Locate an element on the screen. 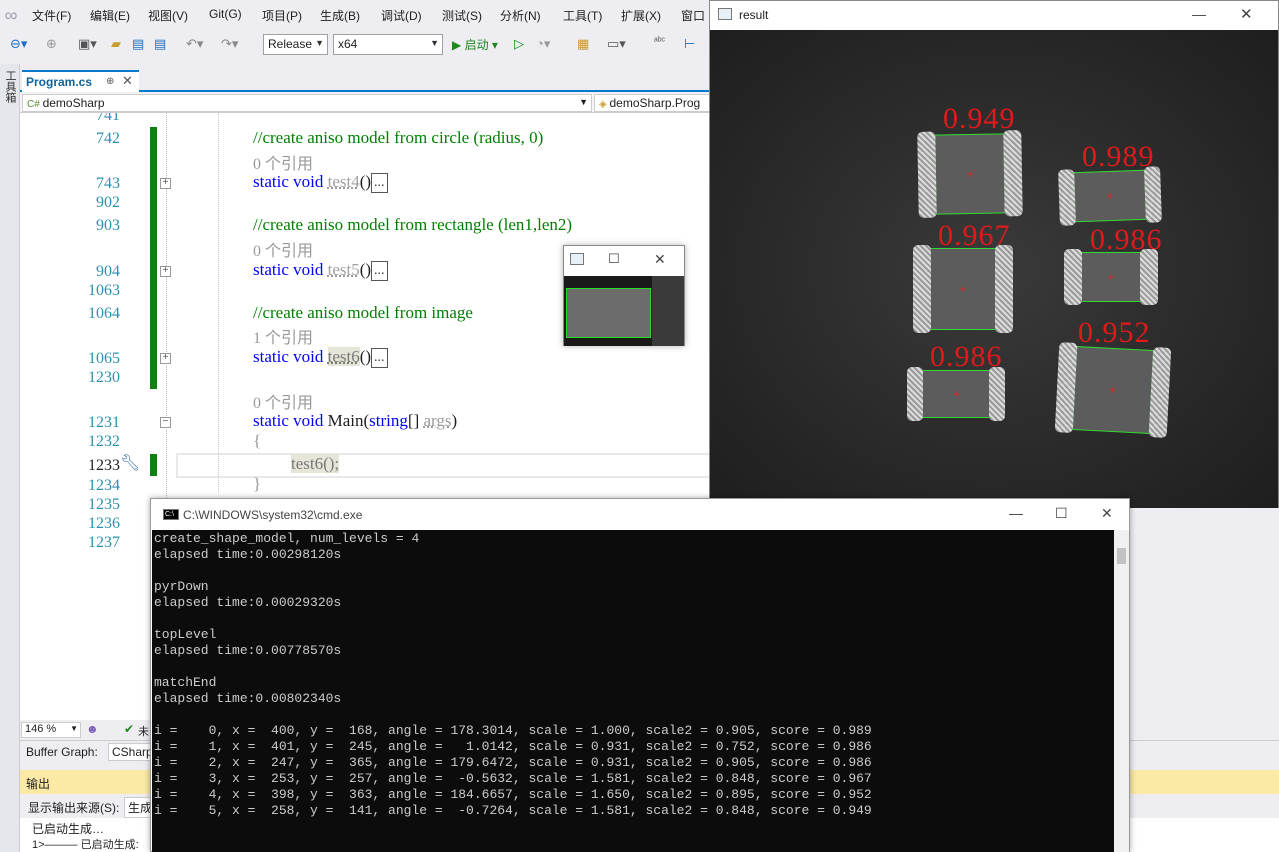 This screenshot has height=852, width=1279. menu-git: Git(G) is located at coordinates (225, 14).